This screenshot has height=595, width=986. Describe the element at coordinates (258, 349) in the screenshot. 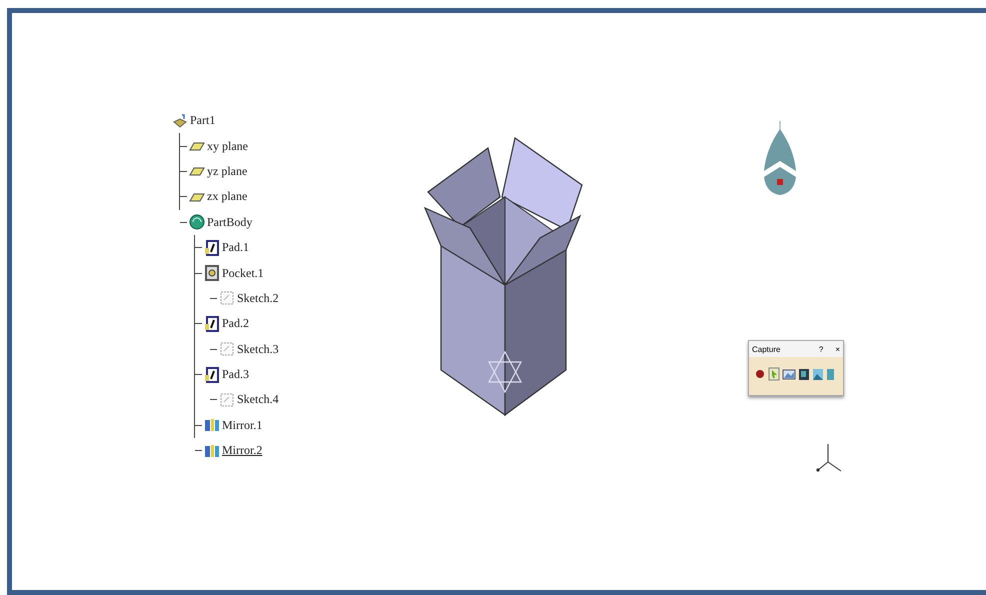

I see `tree-item: Sketch.3` at that location.